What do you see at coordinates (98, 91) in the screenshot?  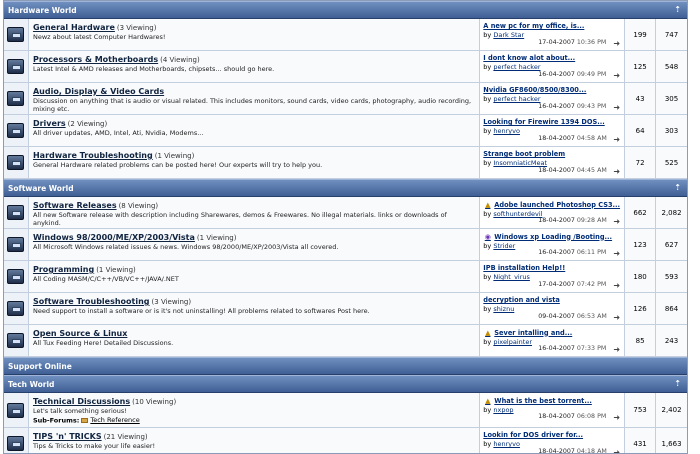 I see `forum-title-link: Audio, Display & Video Cards` at bounding box center [98, 91].